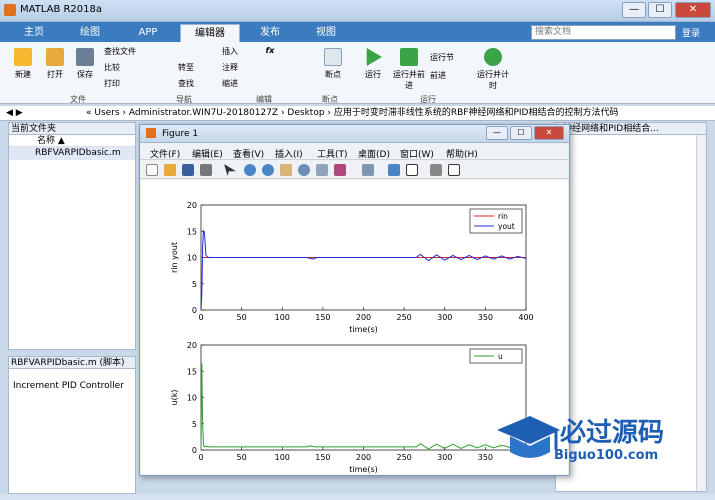 Image resolution: width=715 pixels, height=500 pixels. What do you see at coordinates (691, 32) in the screenshot?
I see `login-link: 登录` at bounding box center [691, 32].